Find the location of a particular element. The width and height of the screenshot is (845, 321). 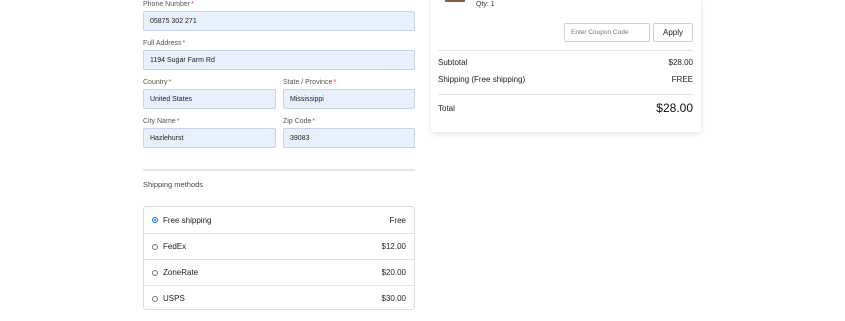

subtotal-row: Subtotal $28.00 is located at coordinates (565, 62).